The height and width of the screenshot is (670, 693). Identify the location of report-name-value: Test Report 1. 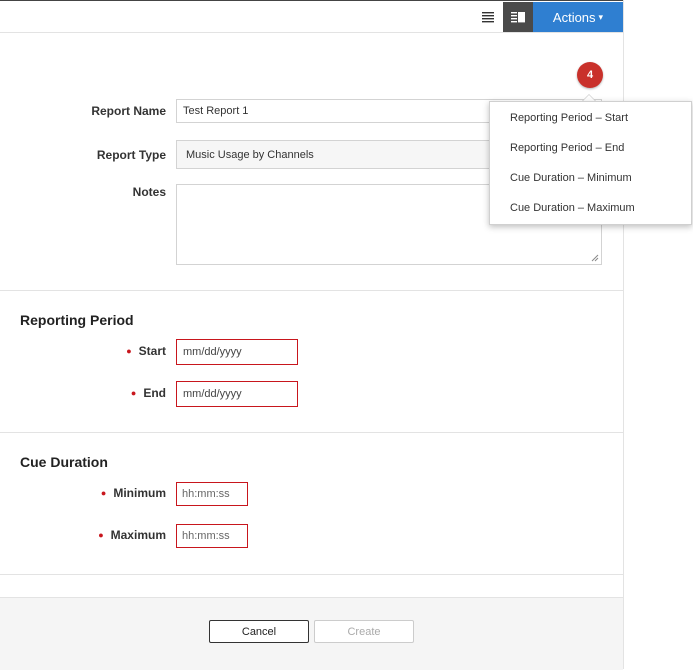
(216, 111).